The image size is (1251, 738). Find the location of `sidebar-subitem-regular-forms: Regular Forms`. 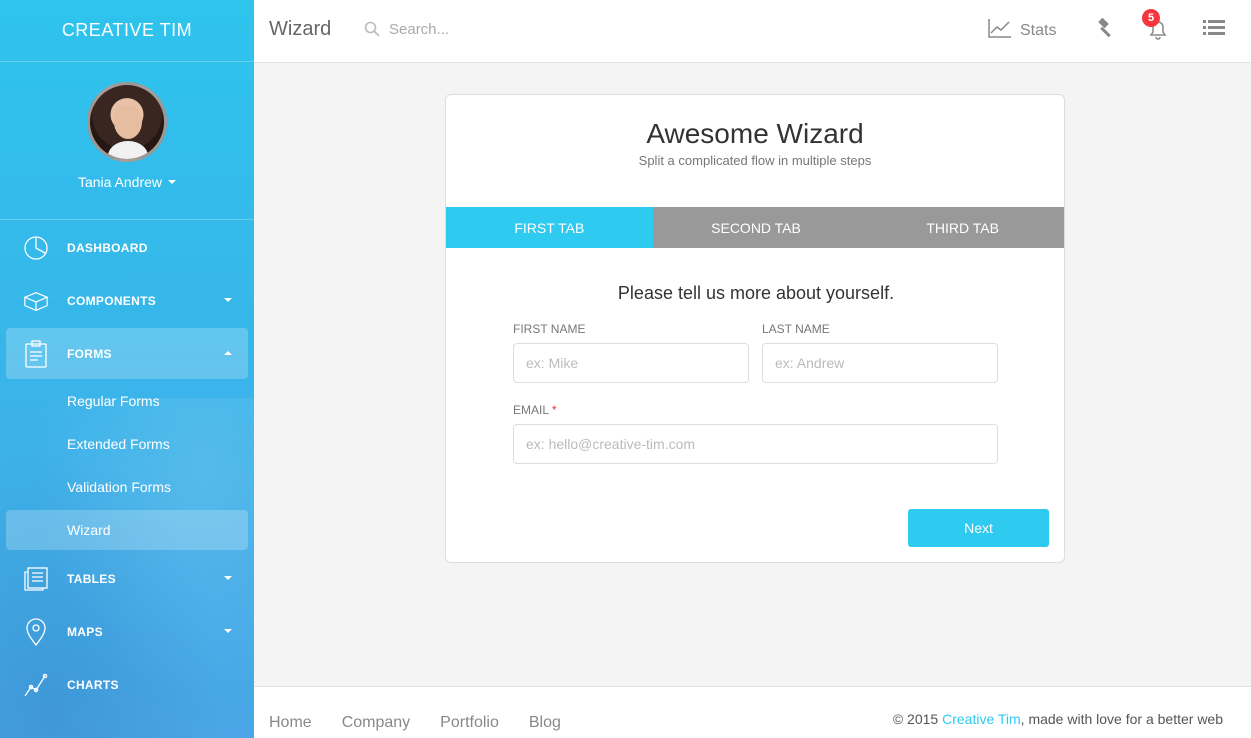

sidebar-subitem-regular-forms: Regular Forms is located at coordinates (127, 401).